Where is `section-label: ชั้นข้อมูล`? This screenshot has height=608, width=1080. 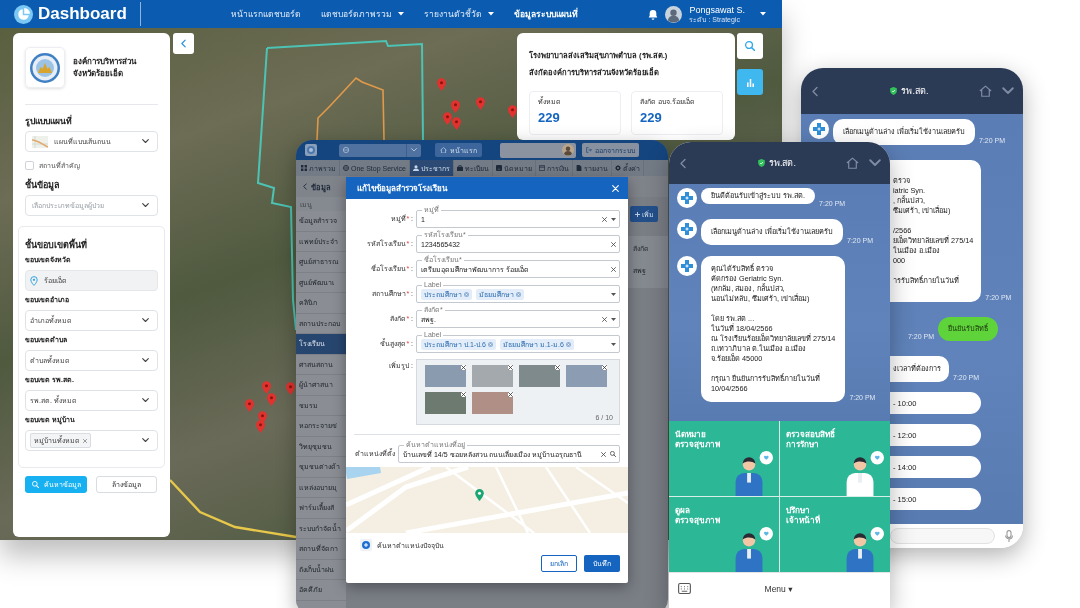 section-label: ชั้นข้อมูล is located at coordinates (43, 185).